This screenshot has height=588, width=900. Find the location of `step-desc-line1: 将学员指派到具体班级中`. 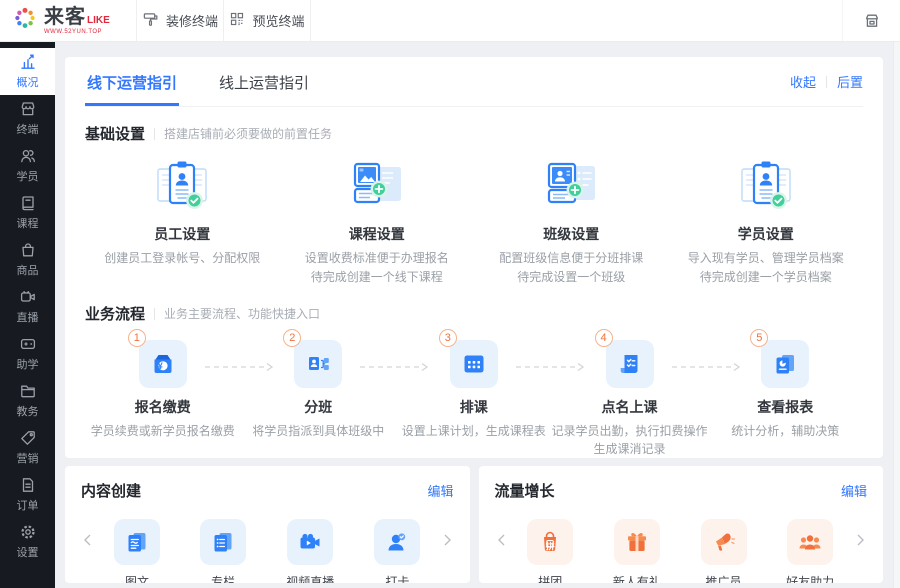

step-desc-line1: 将学员指派到具体班级中 is located at coordinates (318, 431).